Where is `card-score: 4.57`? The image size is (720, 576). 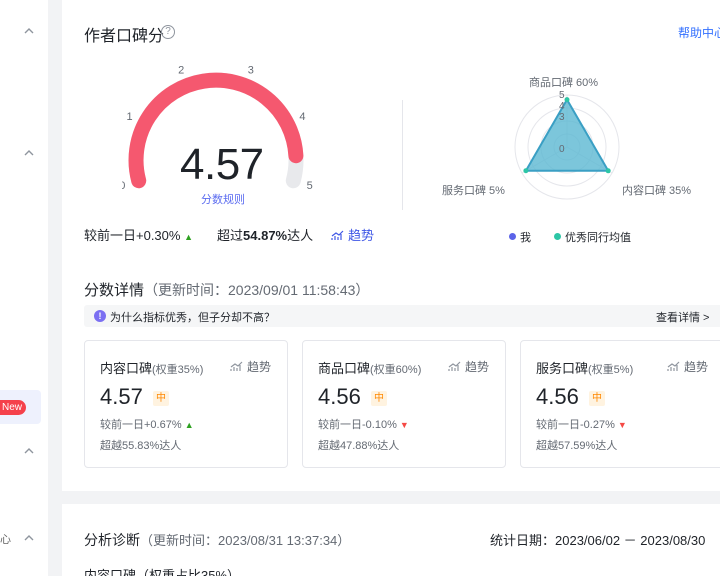
card-score: 4.57 is located at coordinates (121, 396).